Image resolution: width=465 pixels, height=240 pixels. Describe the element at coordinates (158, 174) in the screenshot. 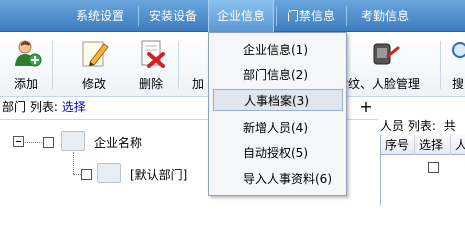

I see `tree-child-label: [默认部门]` at that location.